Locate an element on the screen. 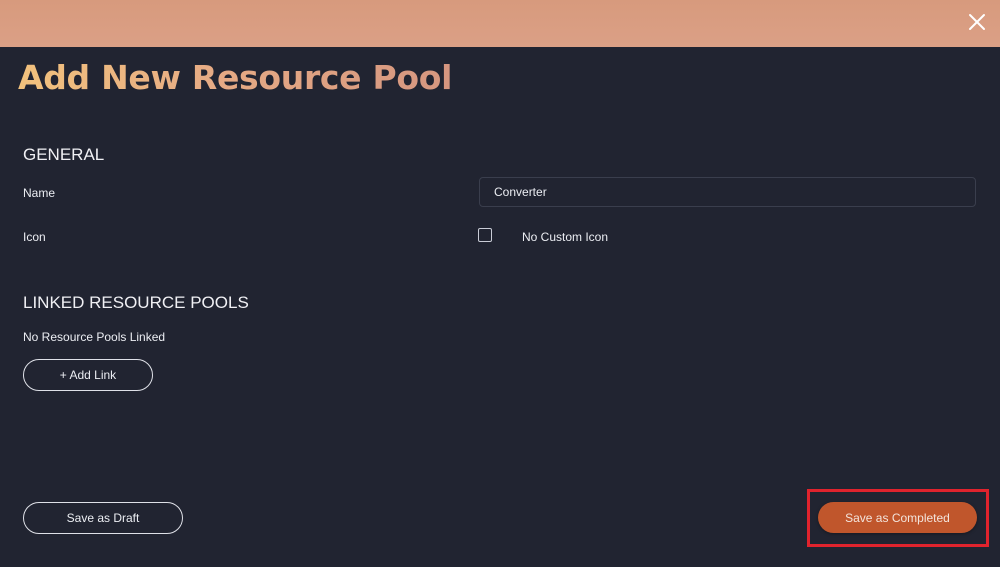  close-button is located at coordinates (977, 22).